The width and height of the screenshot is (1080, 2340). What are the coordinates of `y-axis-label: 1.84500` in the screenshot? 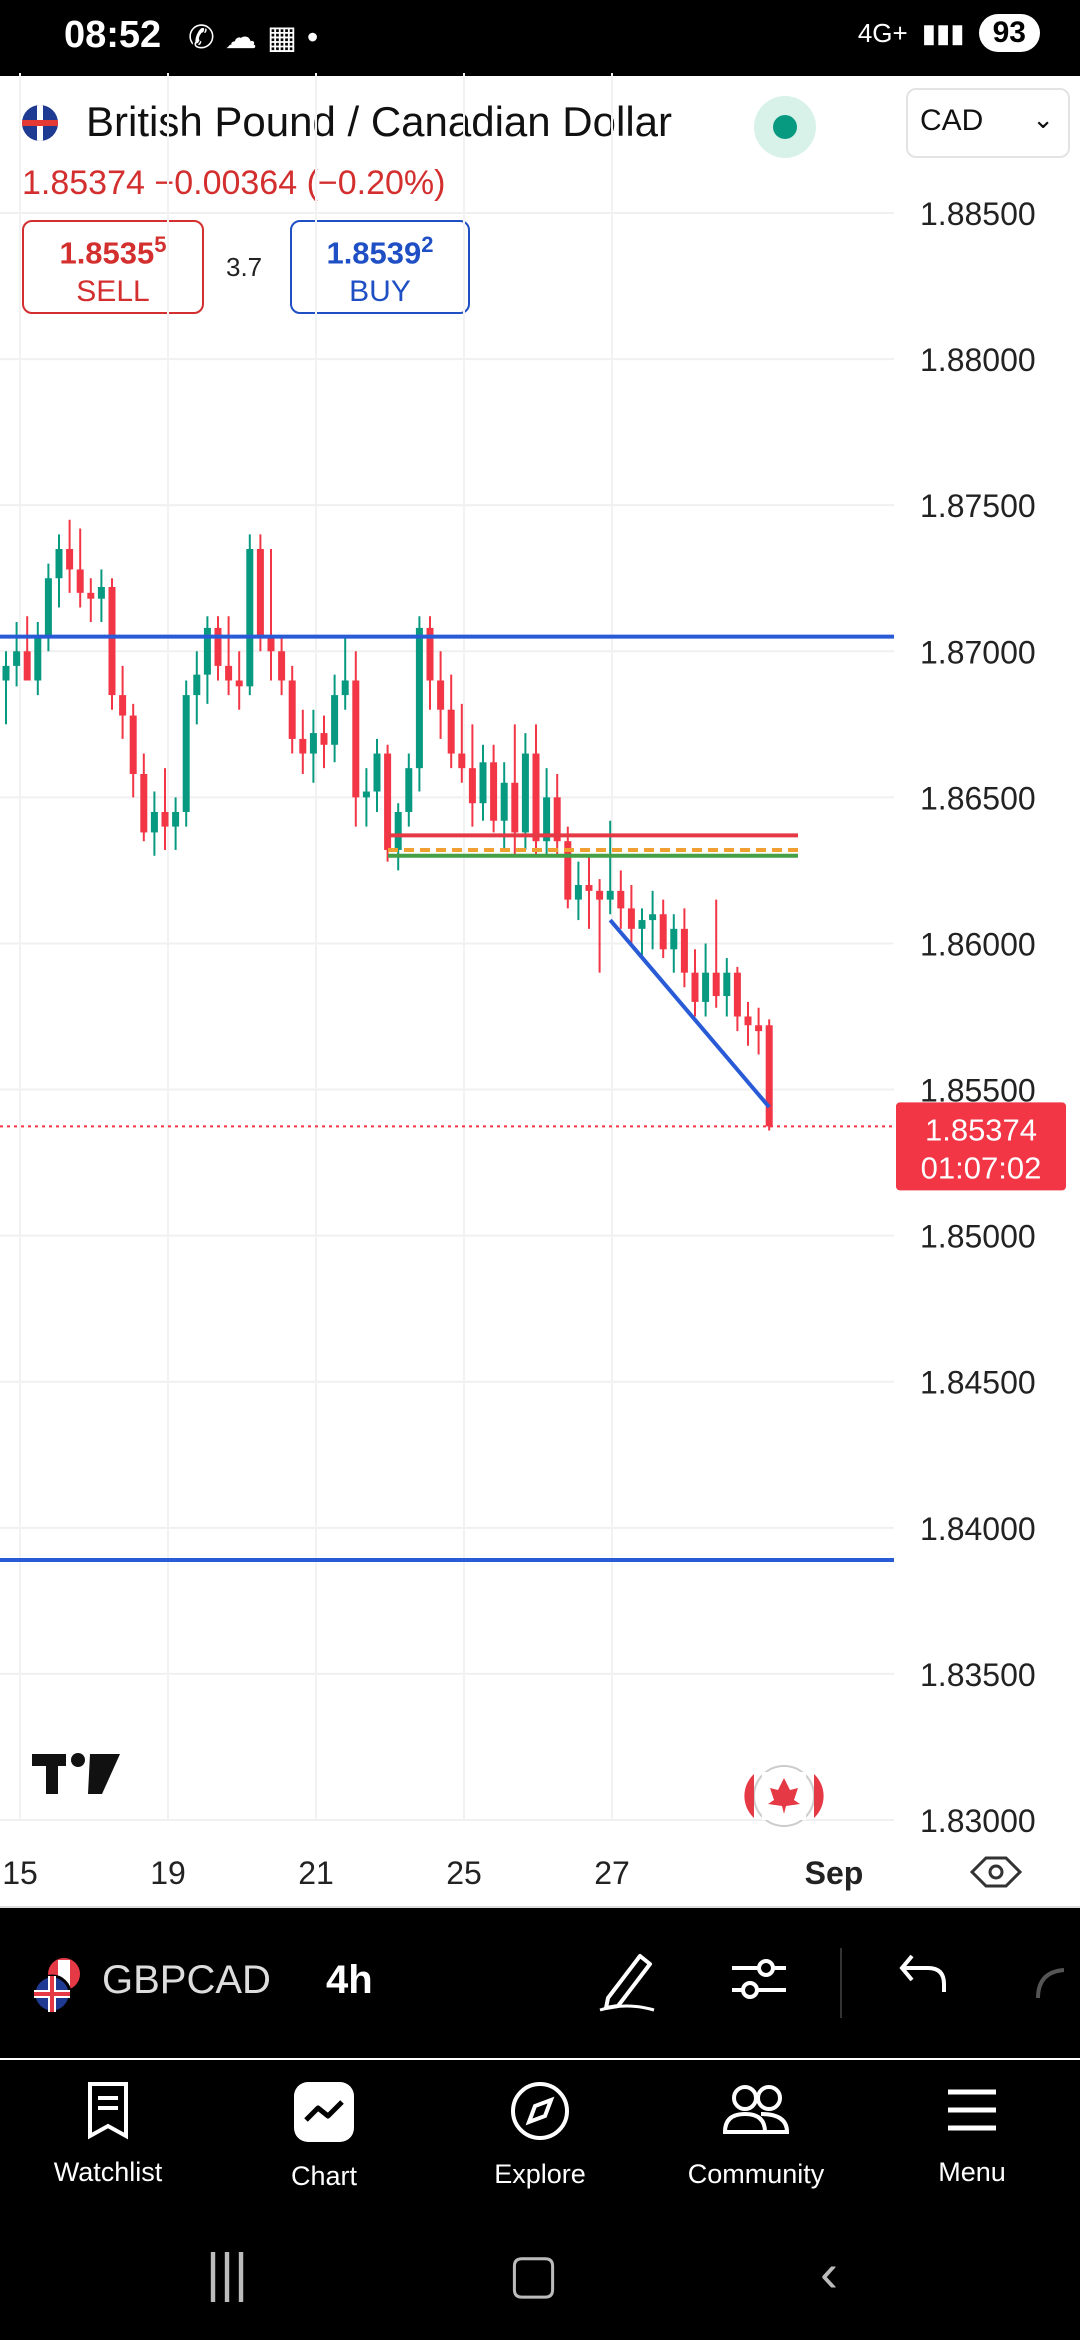 It's located at (978, 1383).